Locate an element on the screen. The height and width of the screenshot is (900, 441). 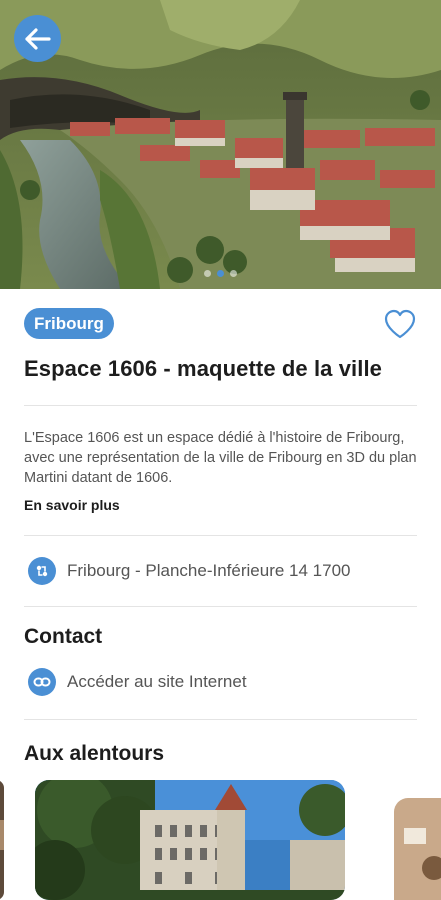
tag-row: Fribourg is located at coordinates (220, 324).